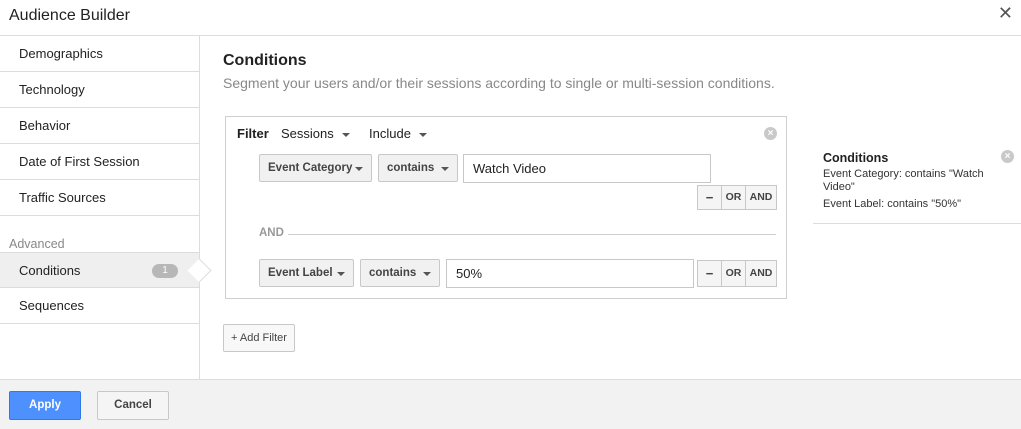  Describe the element at coordinates (50, 270) in the screenshot. I see `sidebar-item-label: Conditions` at that location.